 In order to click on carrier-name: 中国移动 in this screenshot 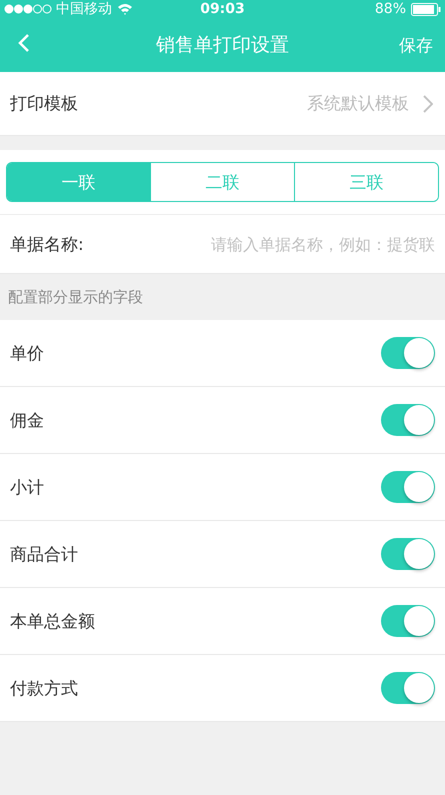, I will do `click(84, 9)`.